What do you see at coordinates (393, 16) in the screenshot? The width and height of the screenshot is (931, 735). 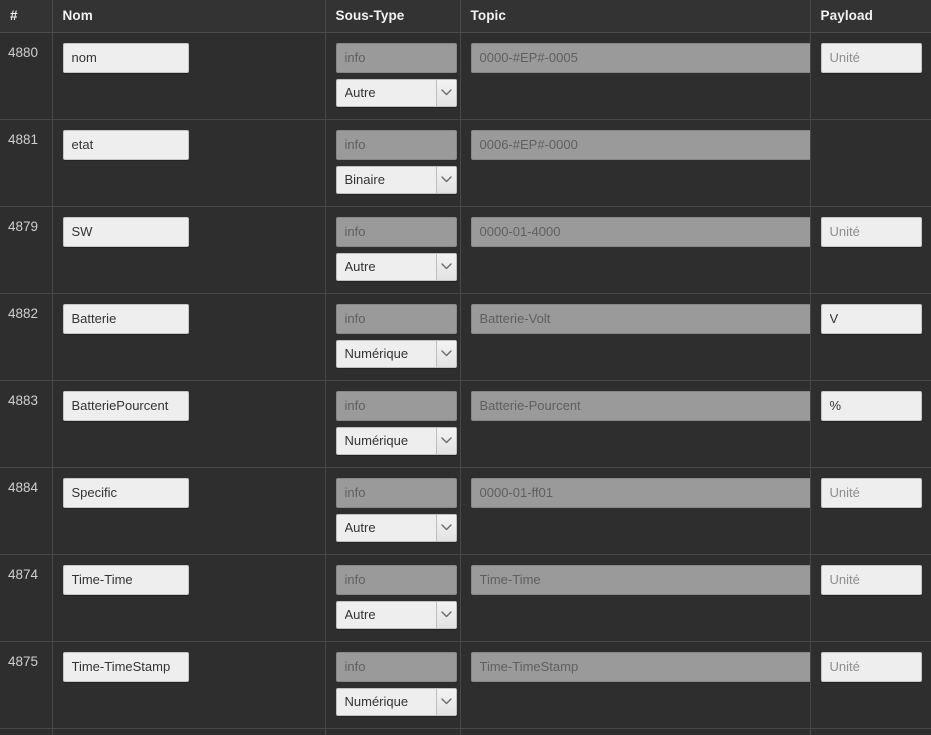 I see `column-header-soustype: Sous-Type` at bounding box center [393, 16].